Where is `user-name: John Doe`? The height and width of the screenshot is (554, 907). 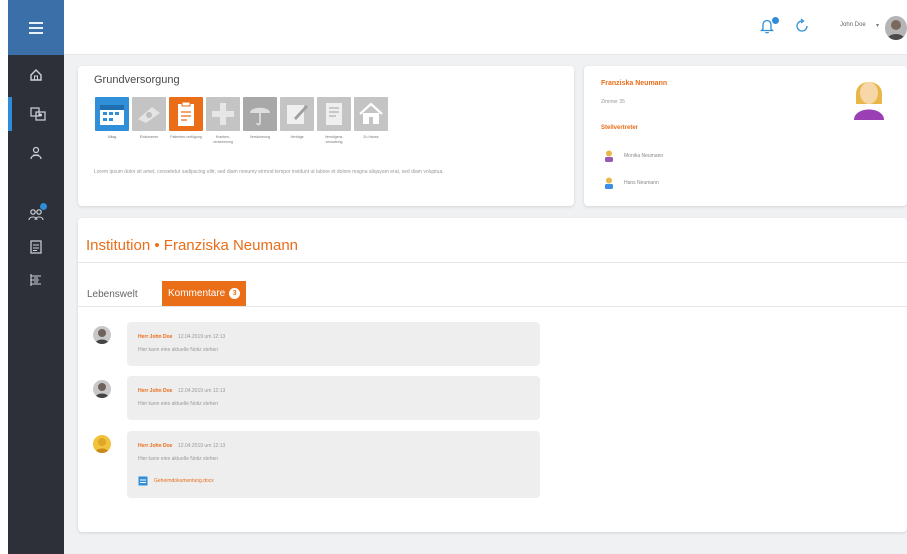 user-name: John Doe is located at coordinates (853, 25).